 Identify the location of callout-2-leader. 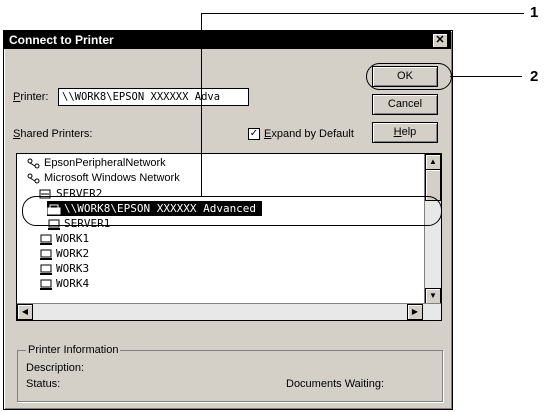
(486, 76).